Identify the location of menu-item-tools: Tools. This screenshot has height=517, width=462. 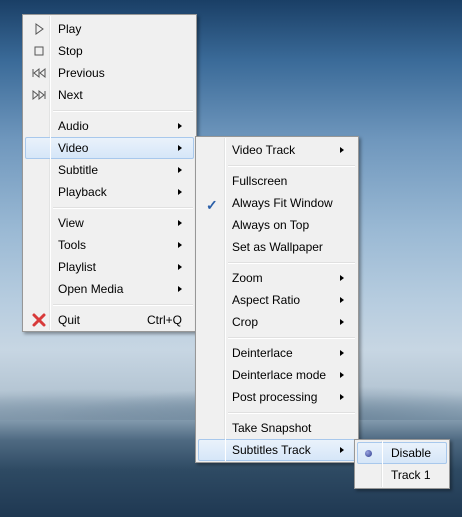
(109, 245).